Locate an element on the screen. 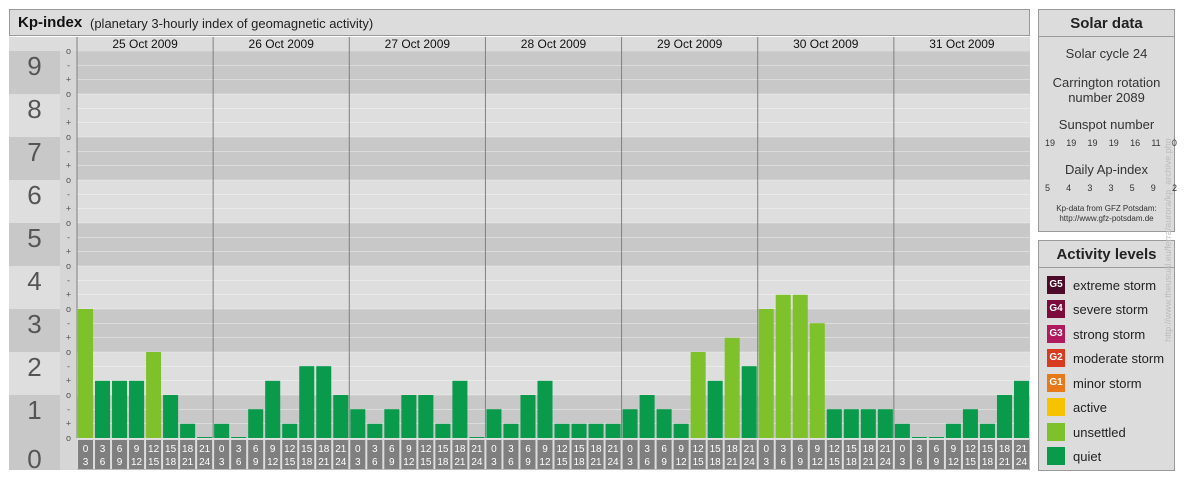 Image resolution: width=1184 pixels, height=480 pixels. y-tick-label: 4 is located at coordinates (34, 281).